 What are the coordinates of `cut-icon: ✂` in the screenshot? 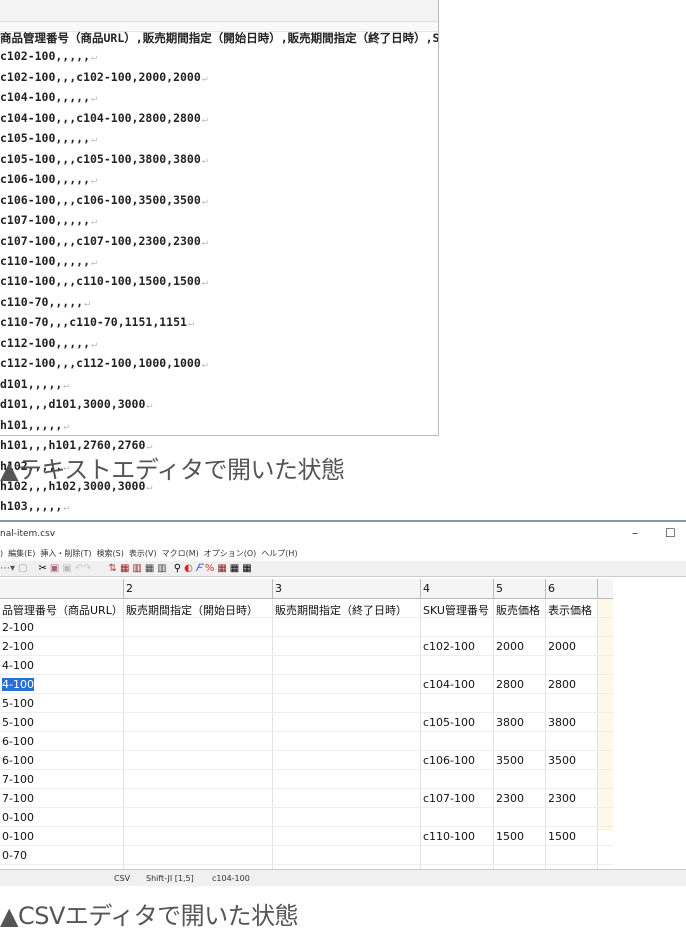 It's located at (42, 568).